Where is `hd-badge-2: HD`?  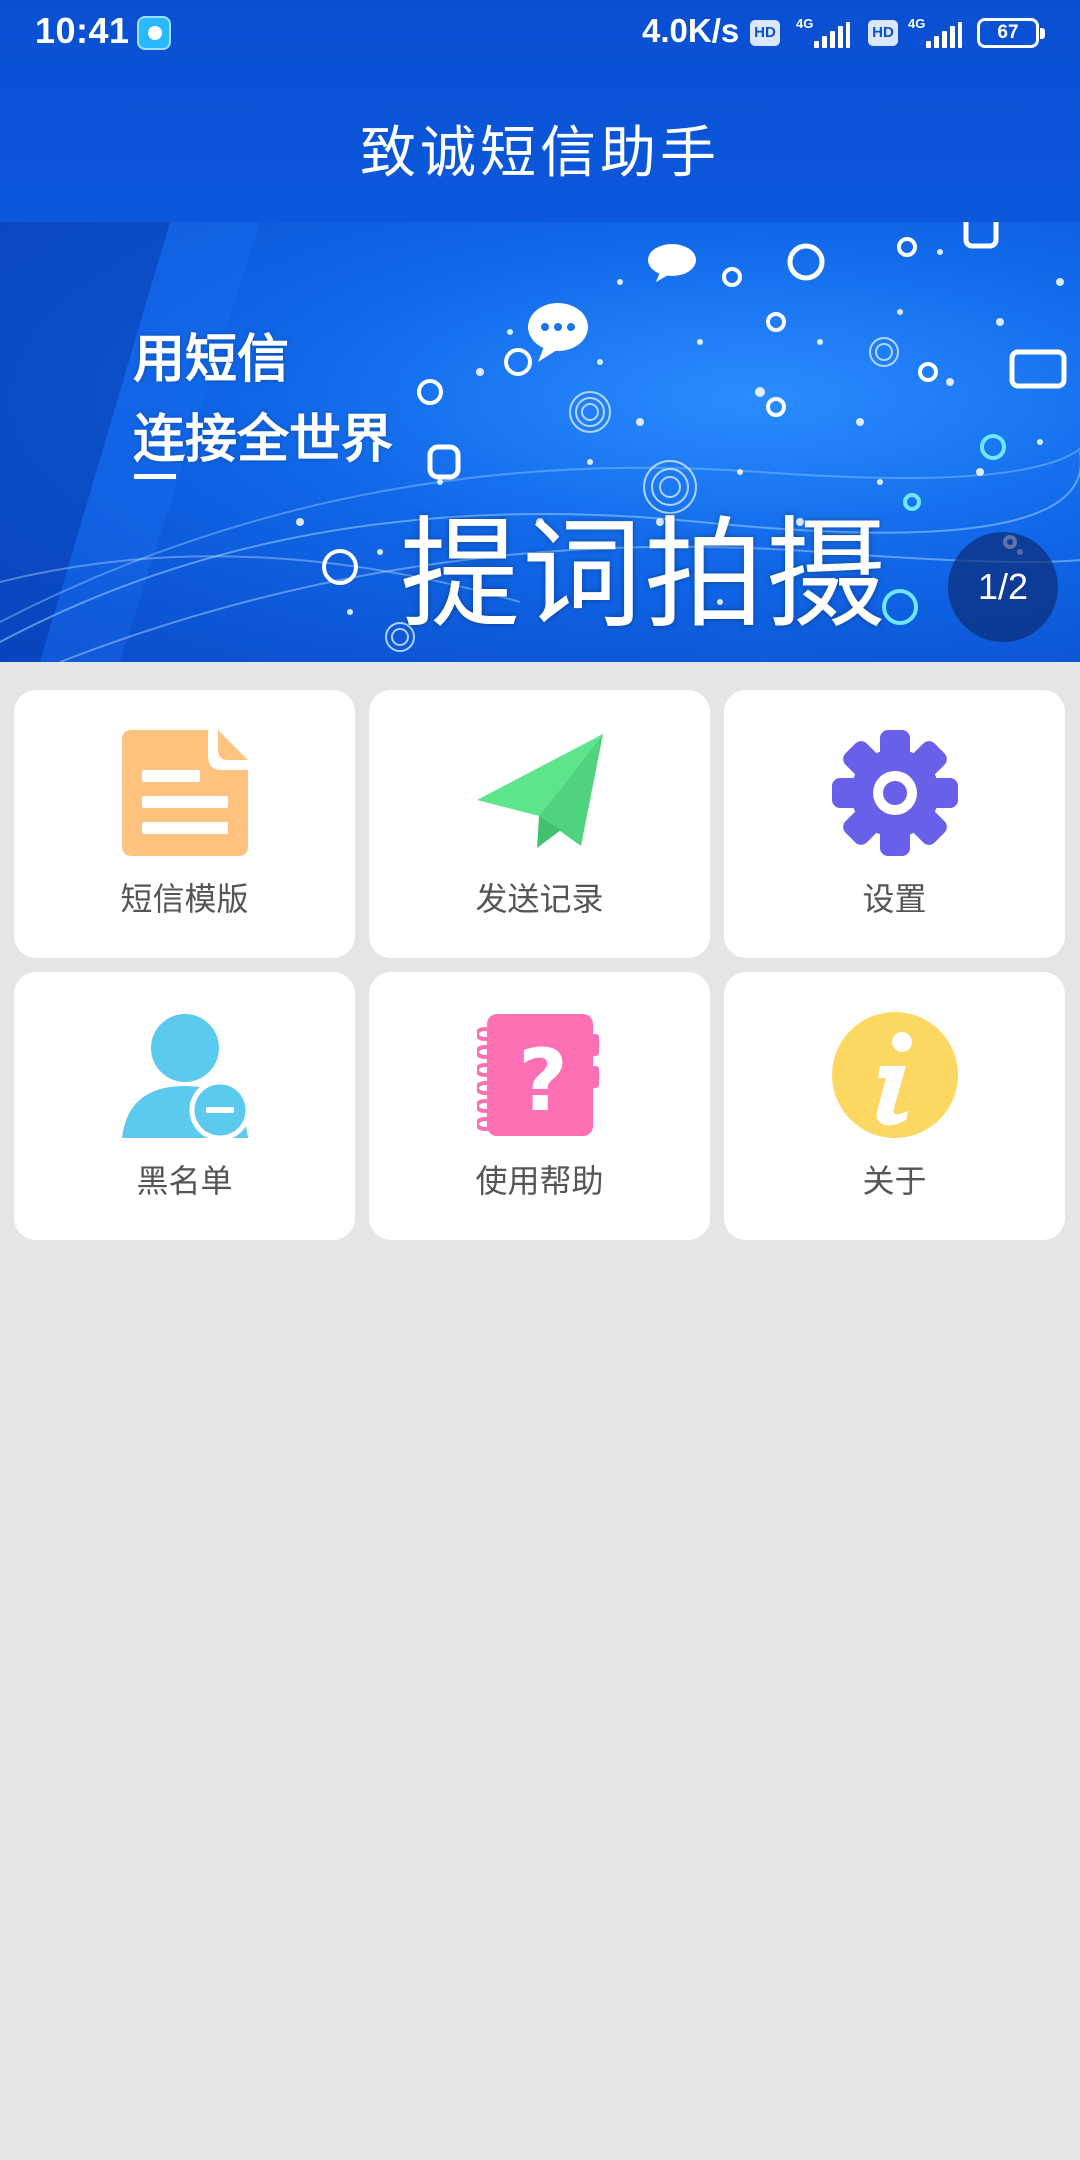 hd-badge-2: HD is located at coordinates (883, 33).